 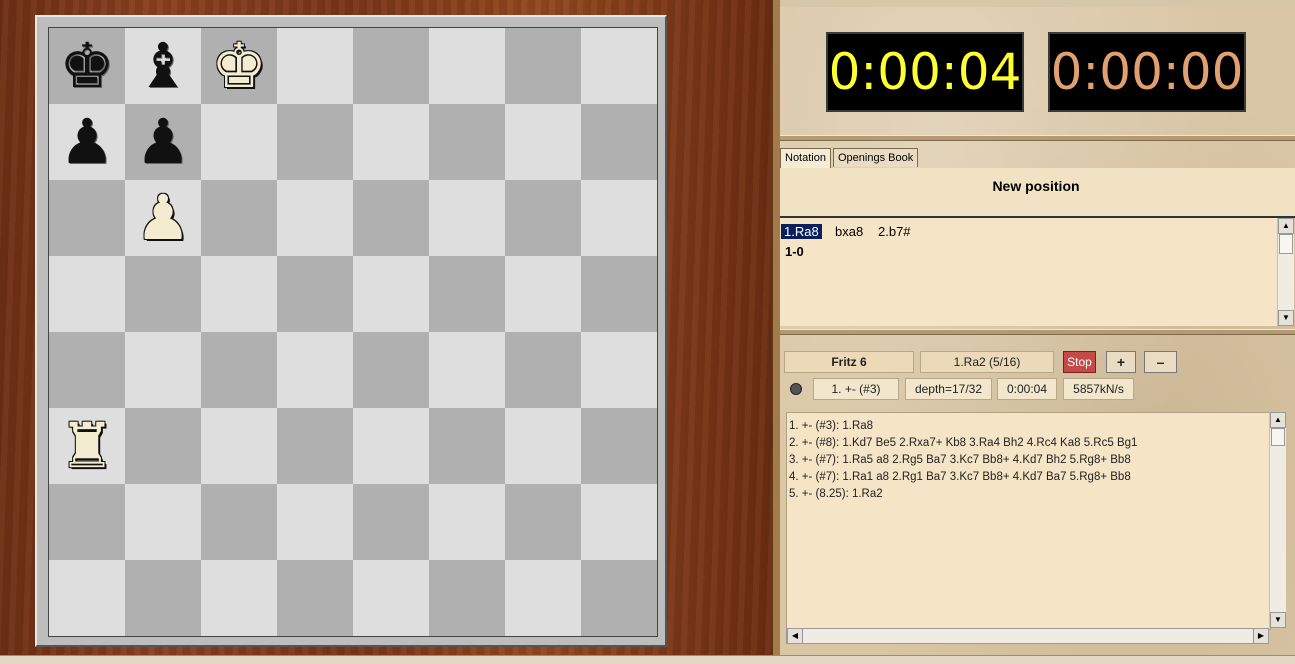 What do you see at coordinates (1028, 272) in the screenshot?
I see `notation-pane: 1.Ra8 bxa8 2.b7# 1-0` at bounding box center [1028, 272].